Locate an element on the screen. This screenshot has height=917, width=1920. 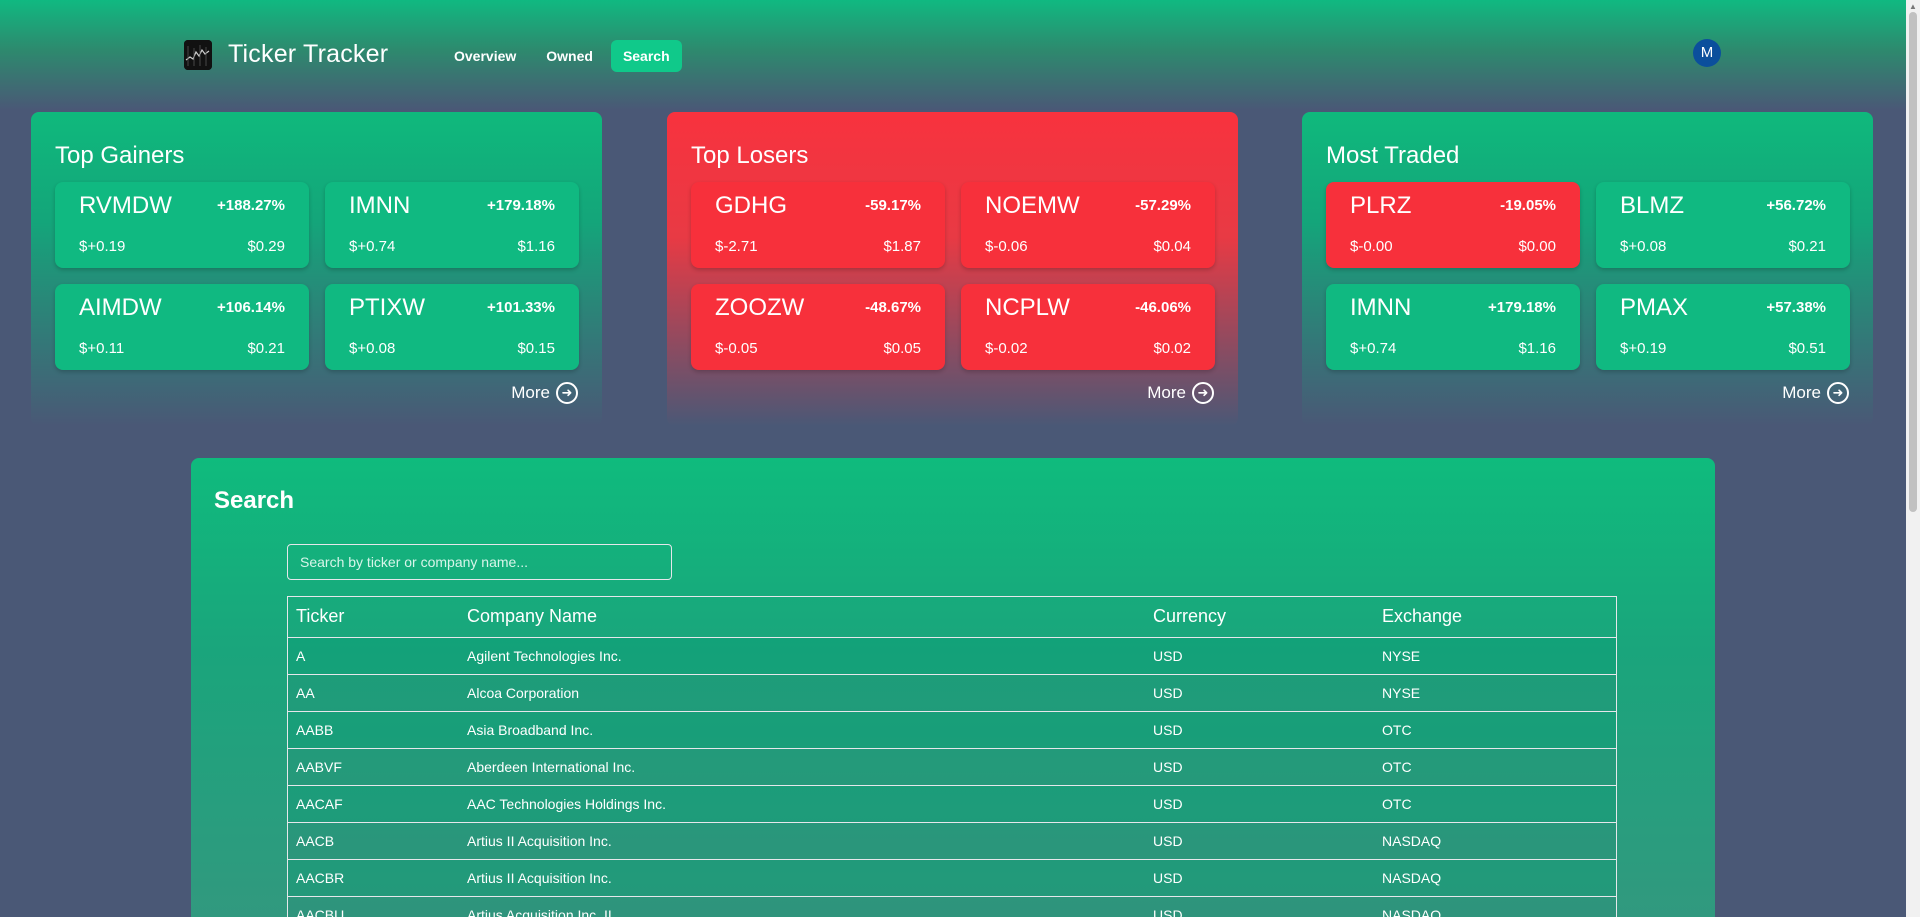
cell-company: Asia Broadband Inc. is located at coordinates (802, 730).